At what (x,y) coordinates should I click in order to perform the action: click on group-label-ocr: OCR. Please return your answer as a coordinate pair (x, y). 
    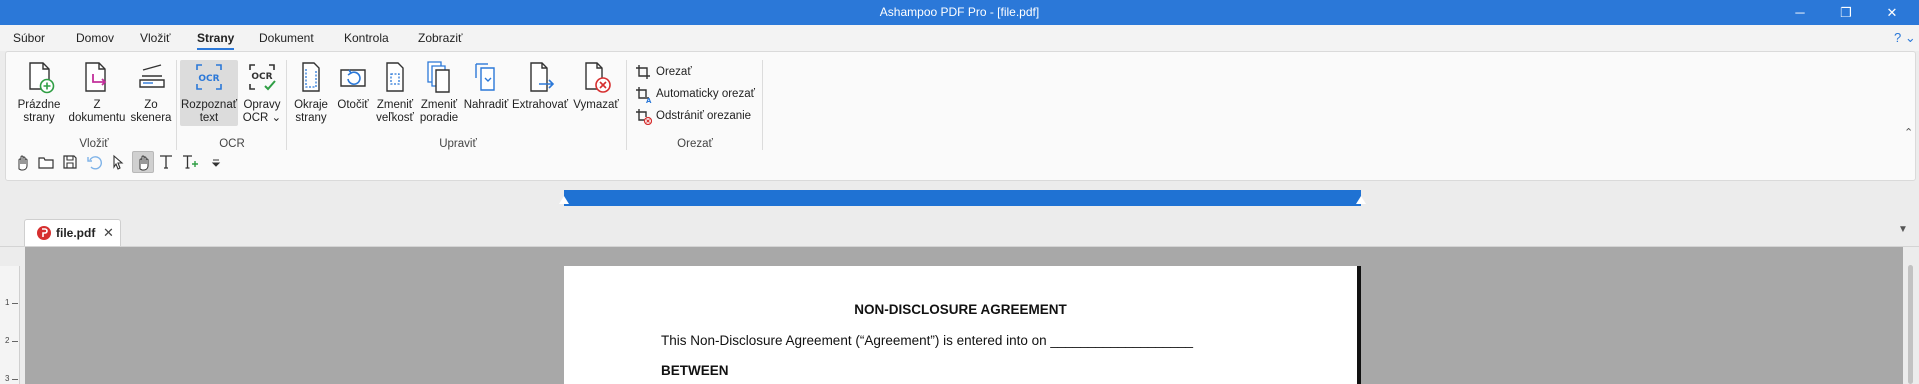
    Looking at the image, I should click on (232, 144).